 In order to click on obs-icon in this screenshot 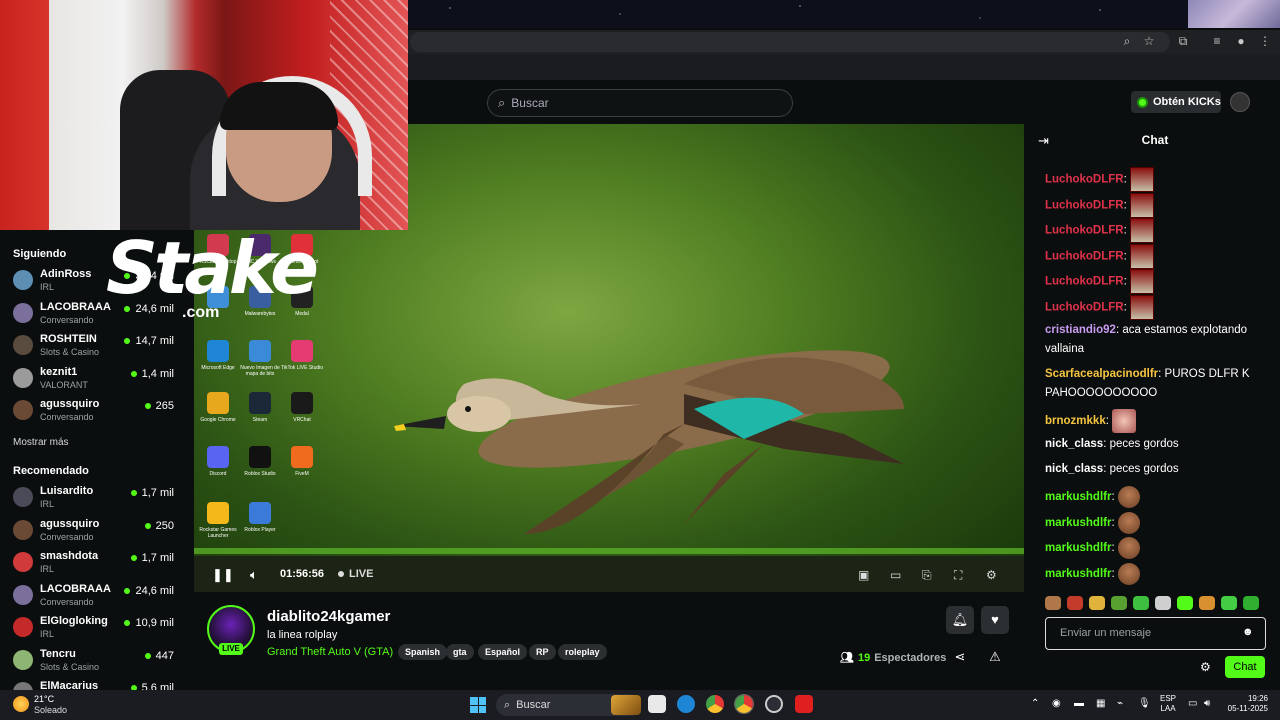, I will do `click(774, 704)`.